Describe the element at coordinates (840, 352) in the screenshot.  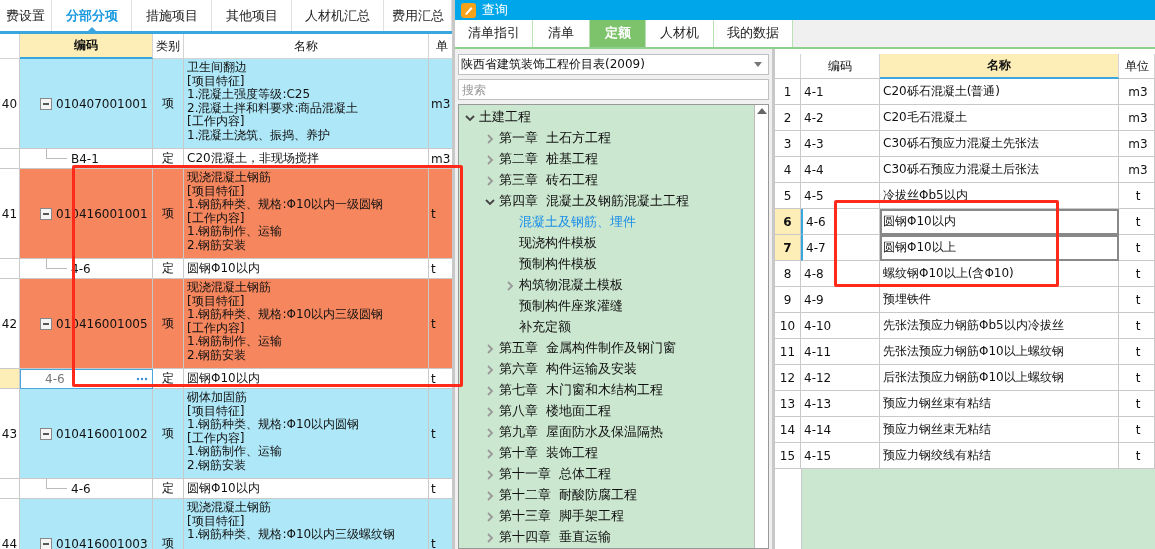
I see `table-cell: 4-11` at that location.